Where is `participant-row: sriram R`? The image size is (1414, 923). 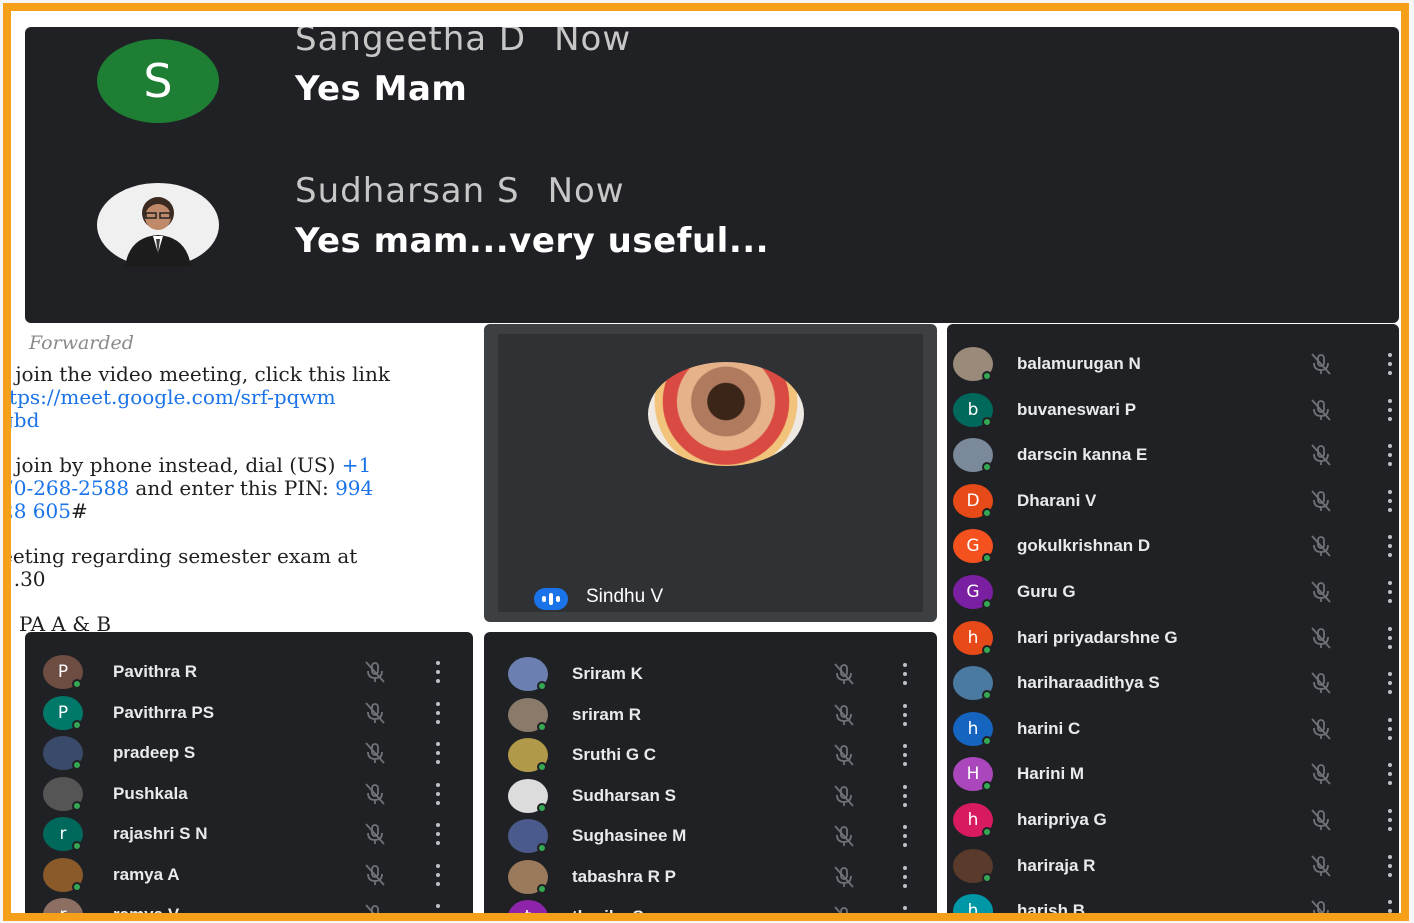 participant-row: sriram R is located at coordinates (710, 715).